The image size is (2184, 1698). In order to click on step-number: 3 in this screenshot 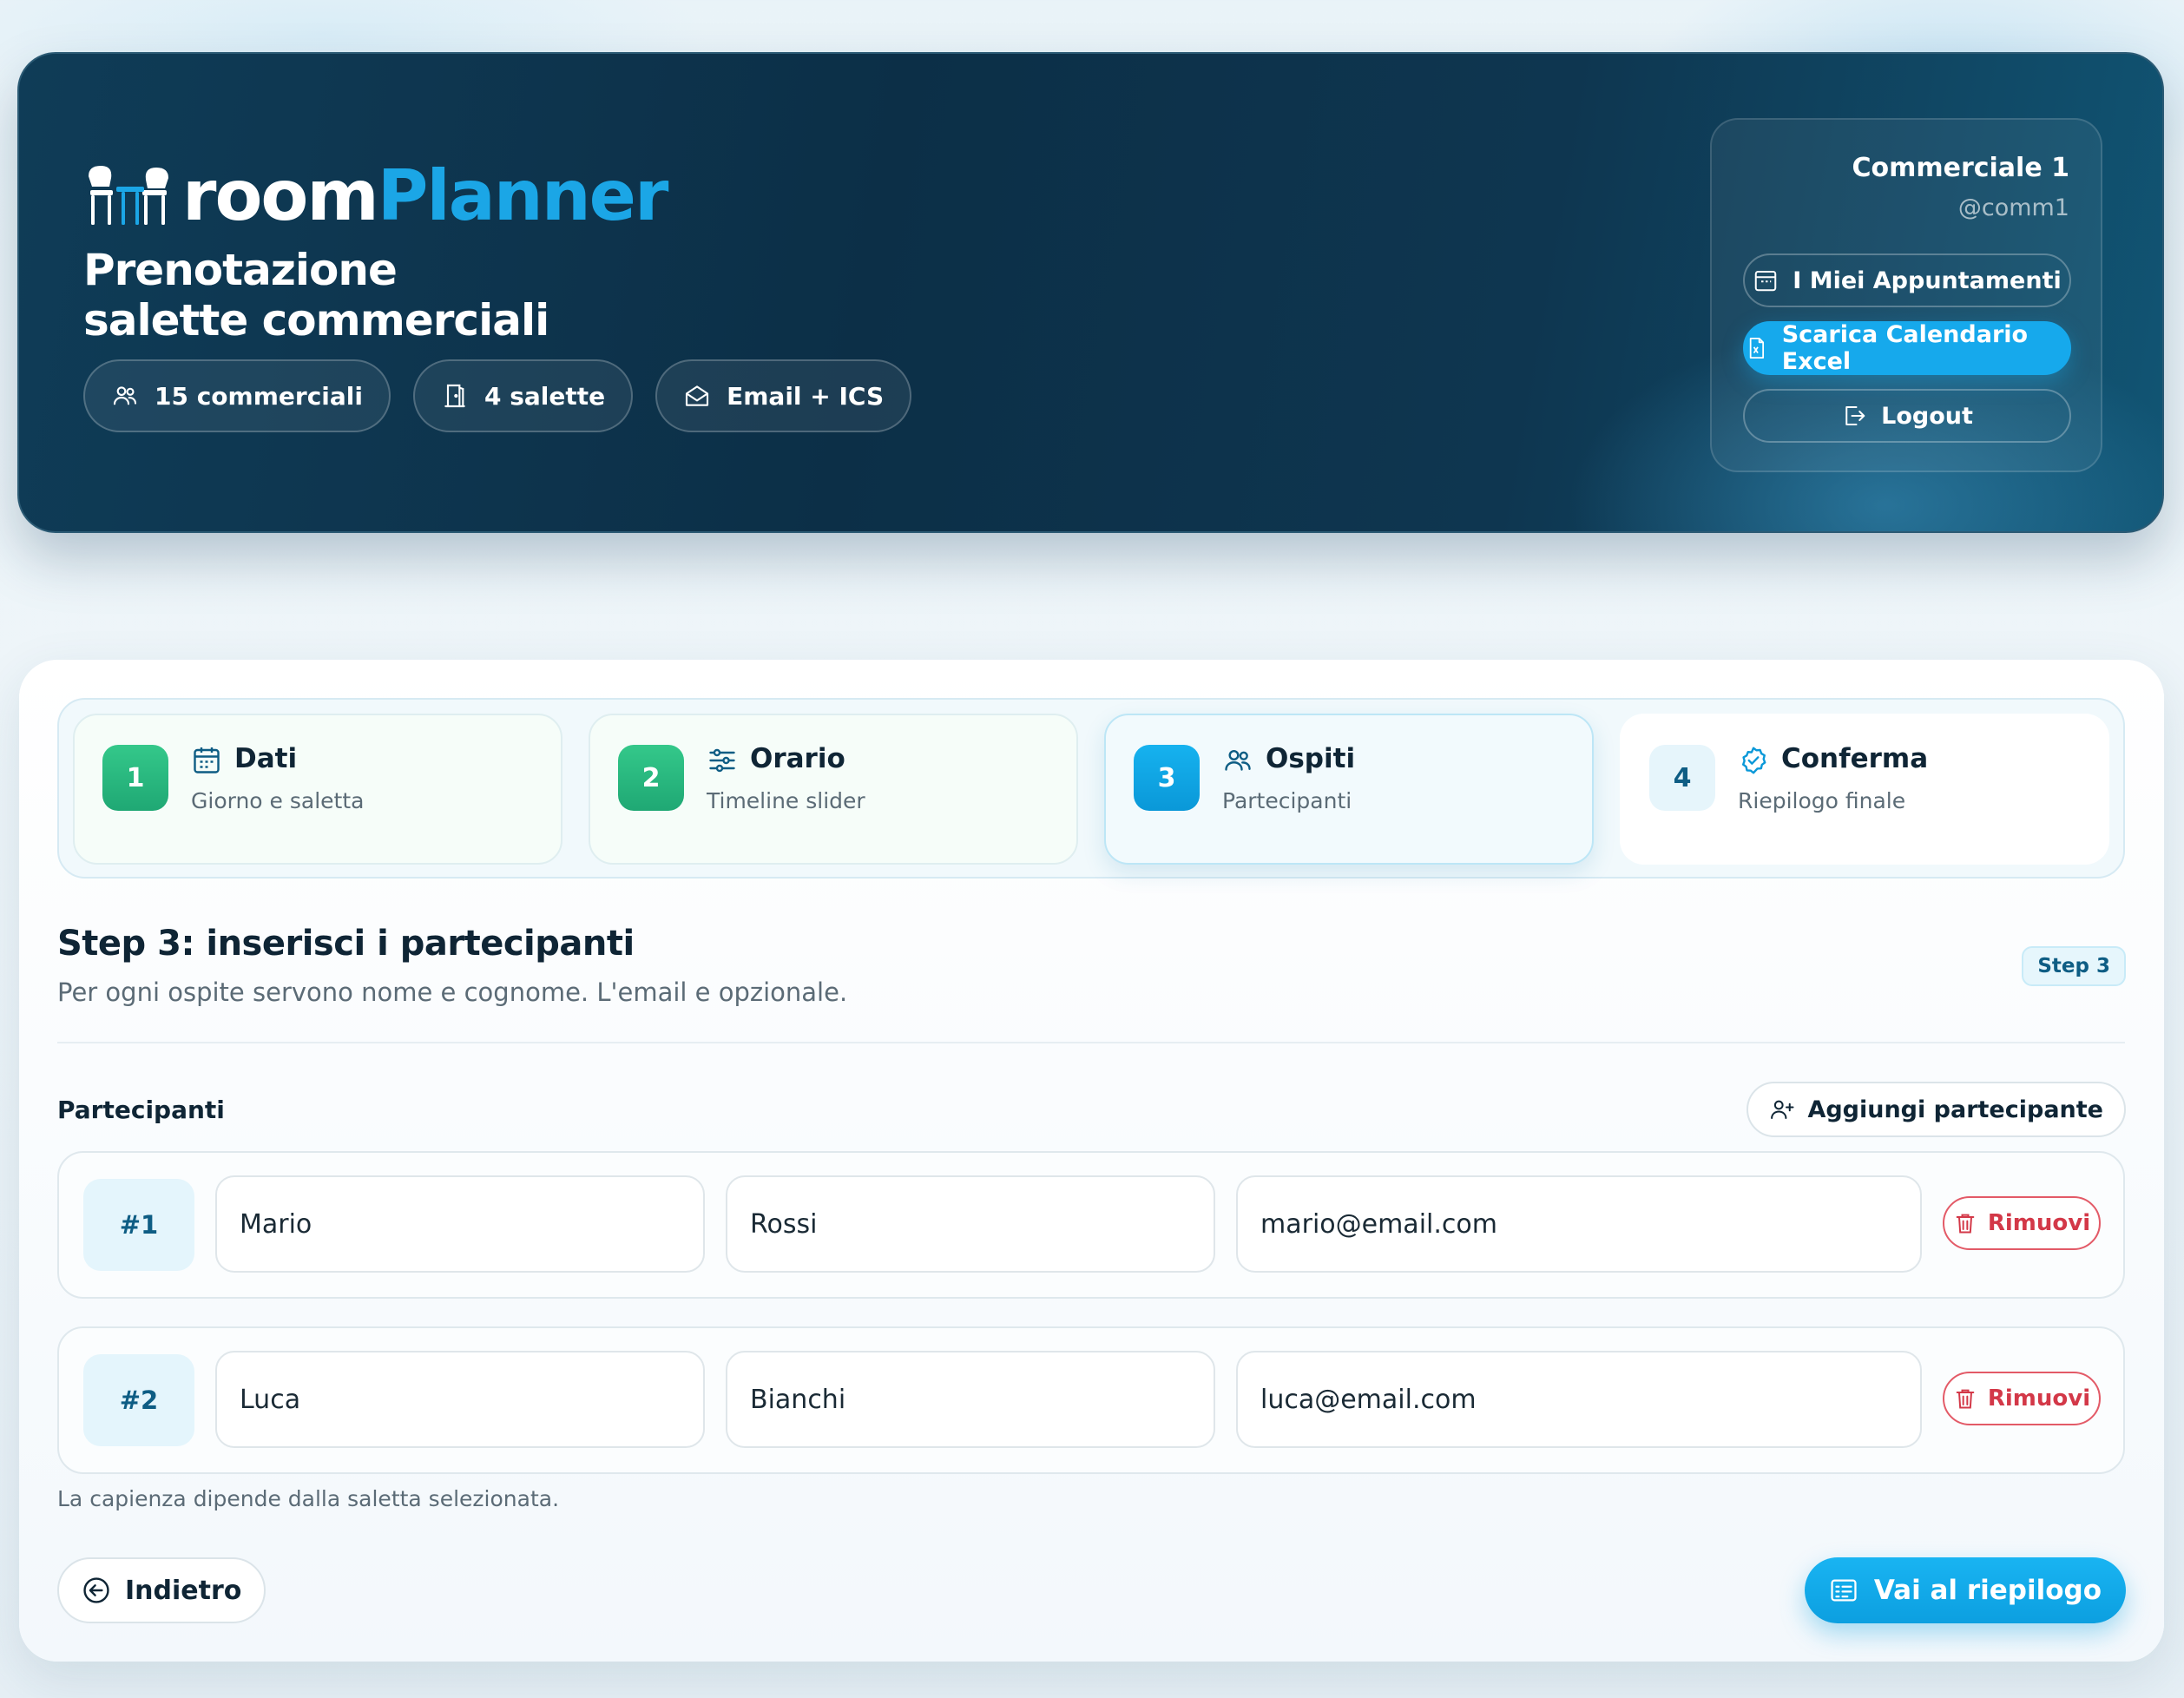, I will do `click(1167, 778)`.